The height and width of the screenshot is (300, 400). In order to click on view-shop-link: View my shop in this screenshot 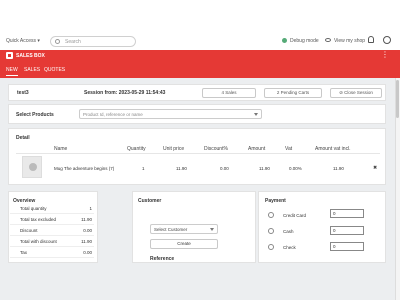, I will do `click(345, 41)`.